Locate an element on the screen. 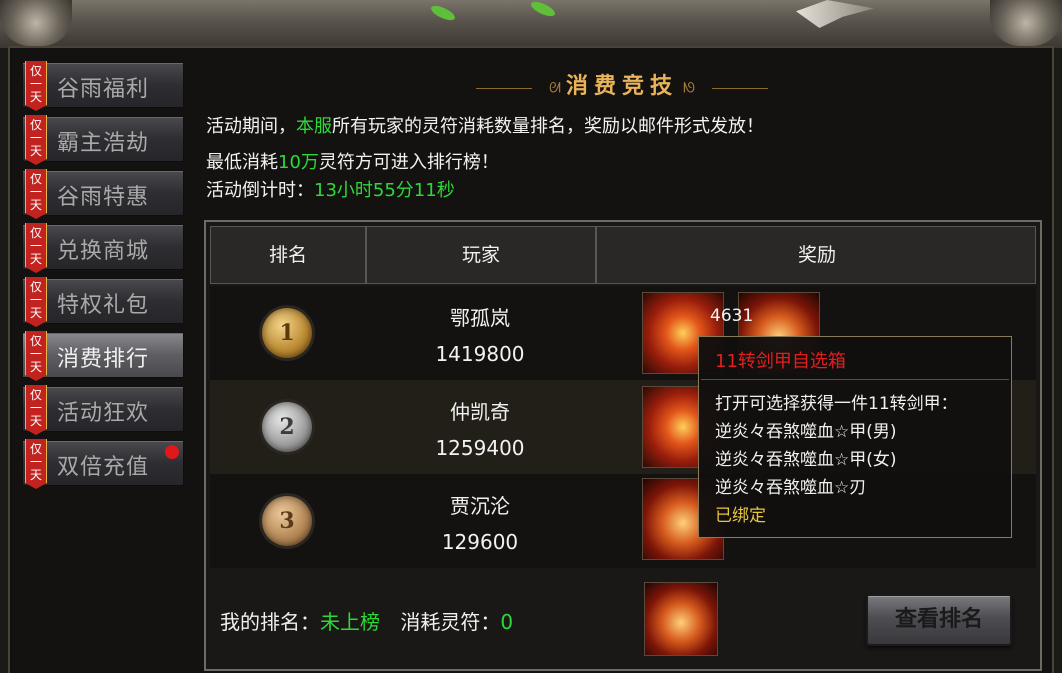 Image resolution: width=1062 pixels, height=673 pixels. sidebar-item-privilege-pack: 仅一天 特权礼包 is located at coordinates (103, 302).